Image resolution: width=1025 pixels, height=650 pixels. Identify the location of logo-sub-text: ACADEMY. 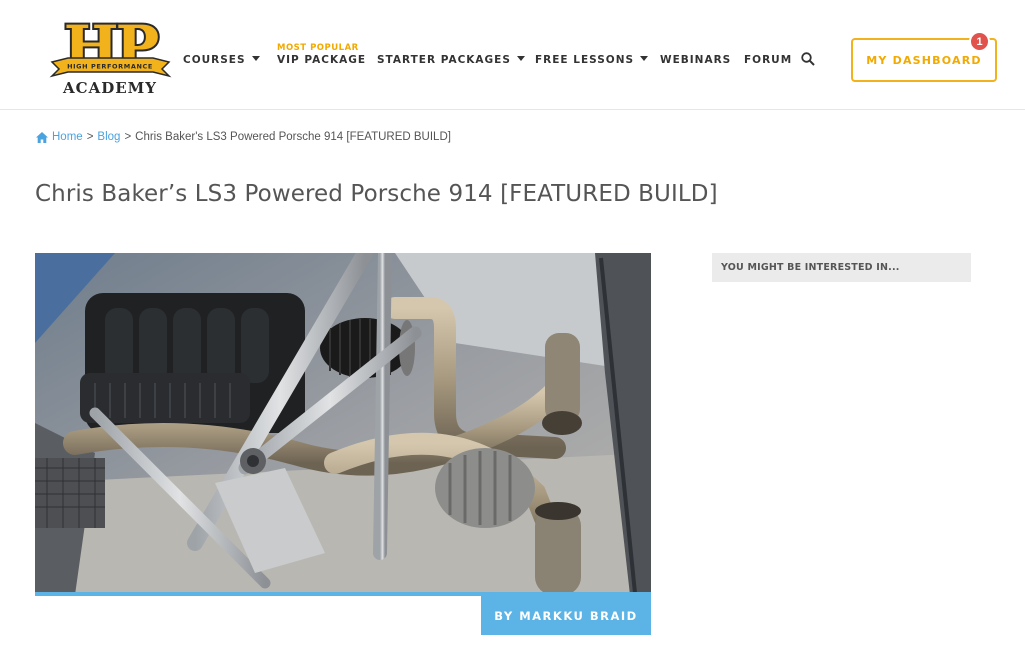
(109, 88).